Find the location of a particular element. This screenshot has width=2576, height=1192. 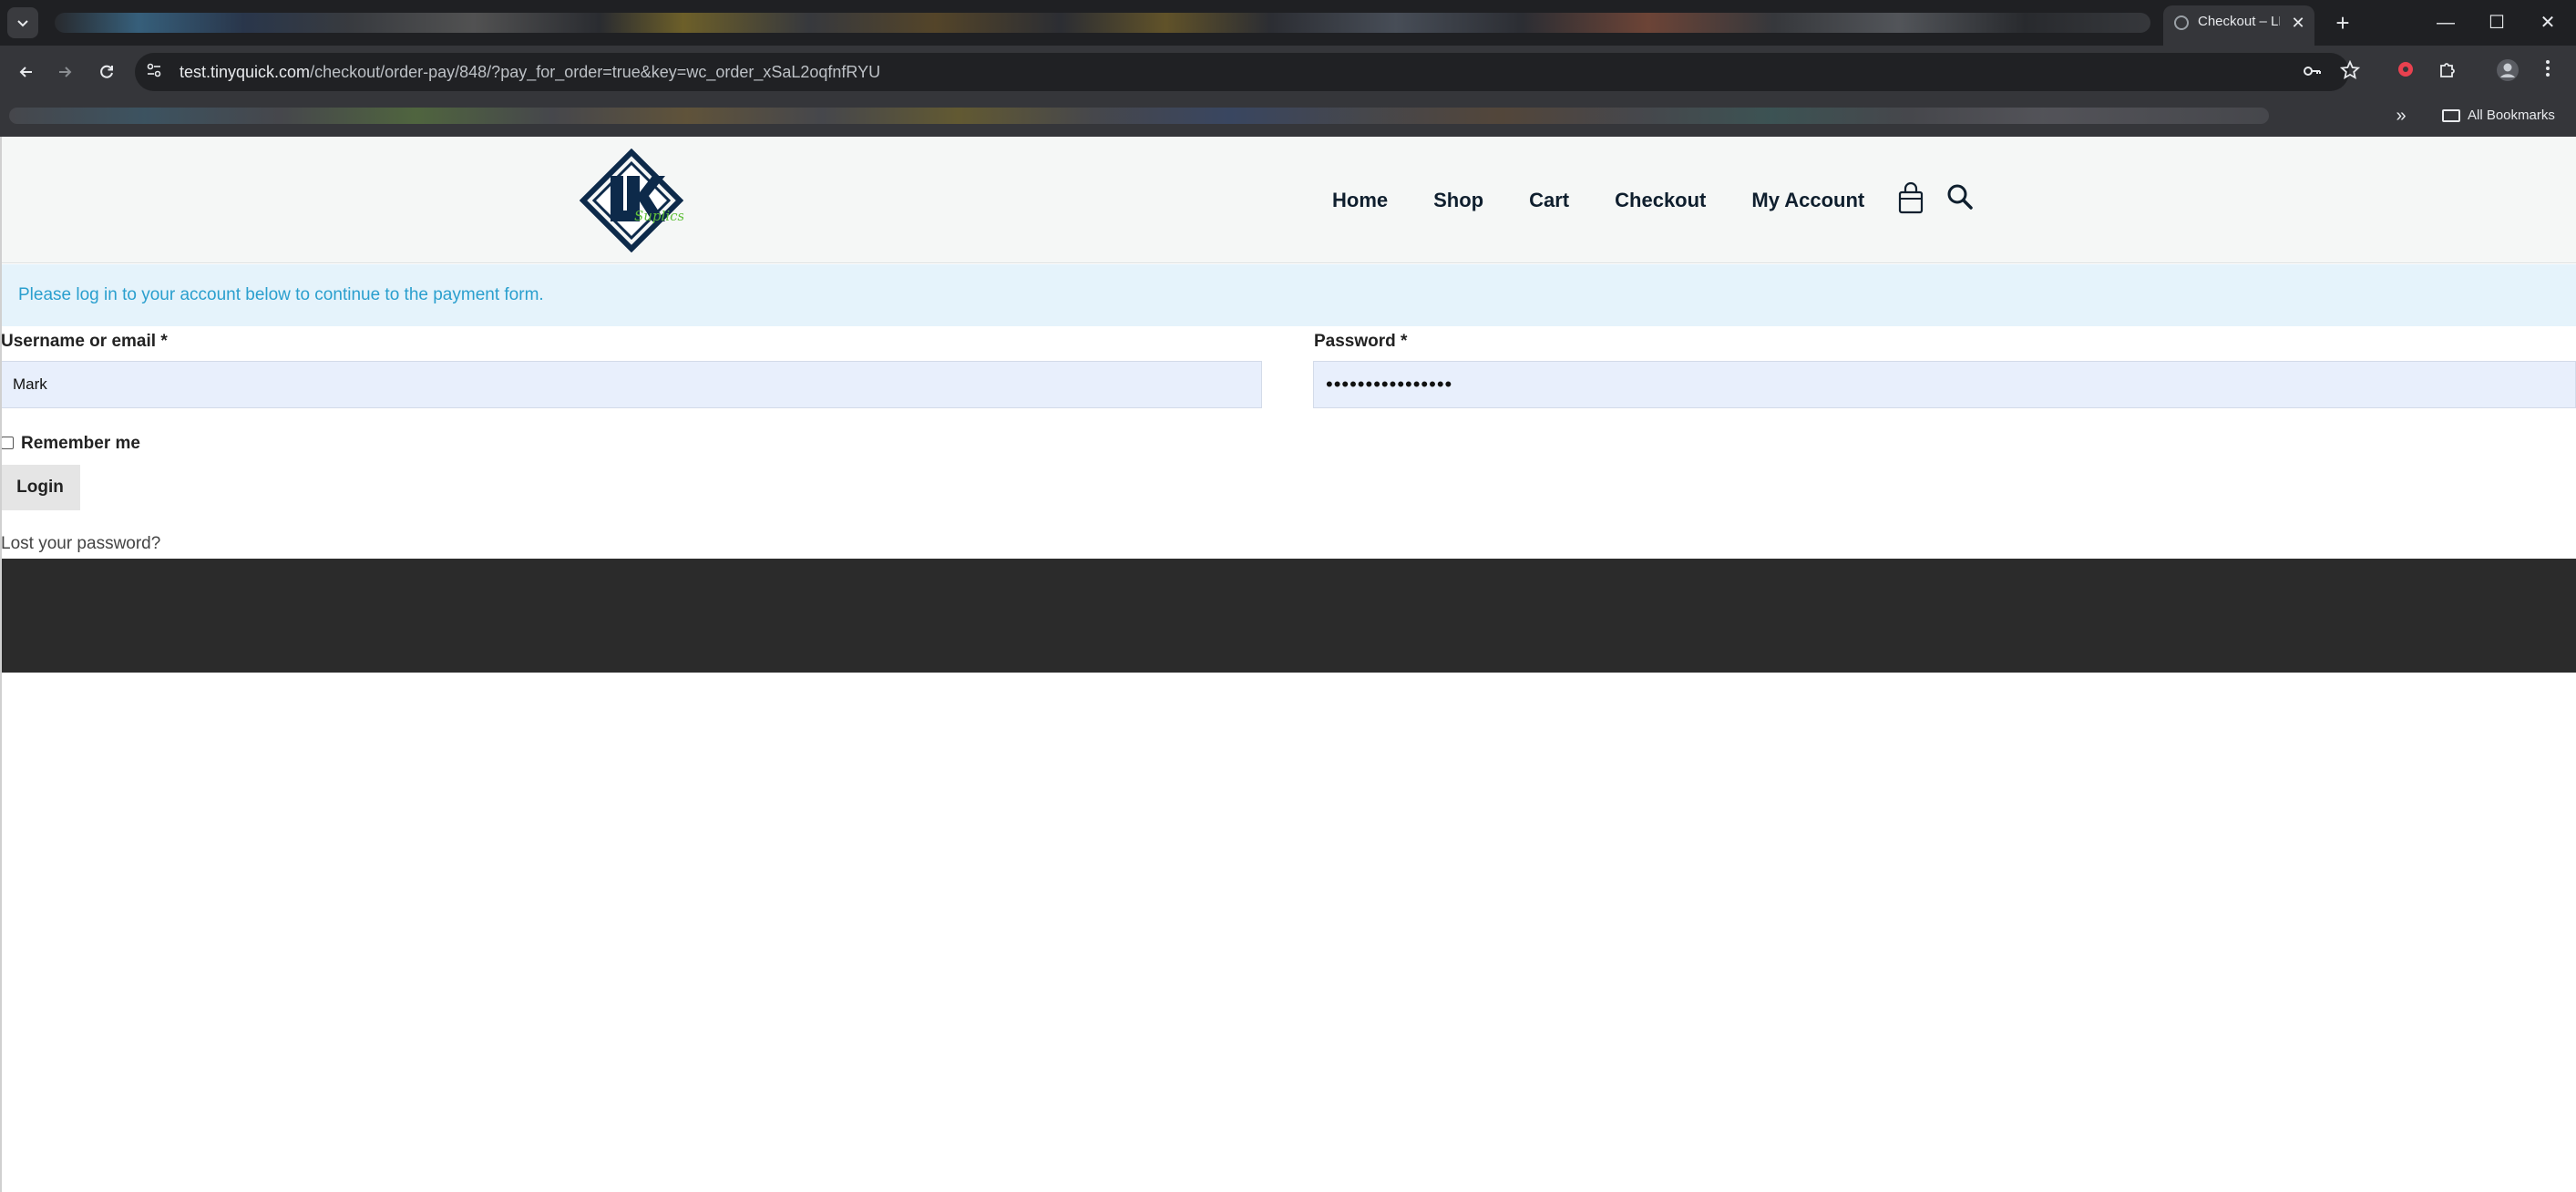

new-tab-button: + is located at coordinates (2342, 22).